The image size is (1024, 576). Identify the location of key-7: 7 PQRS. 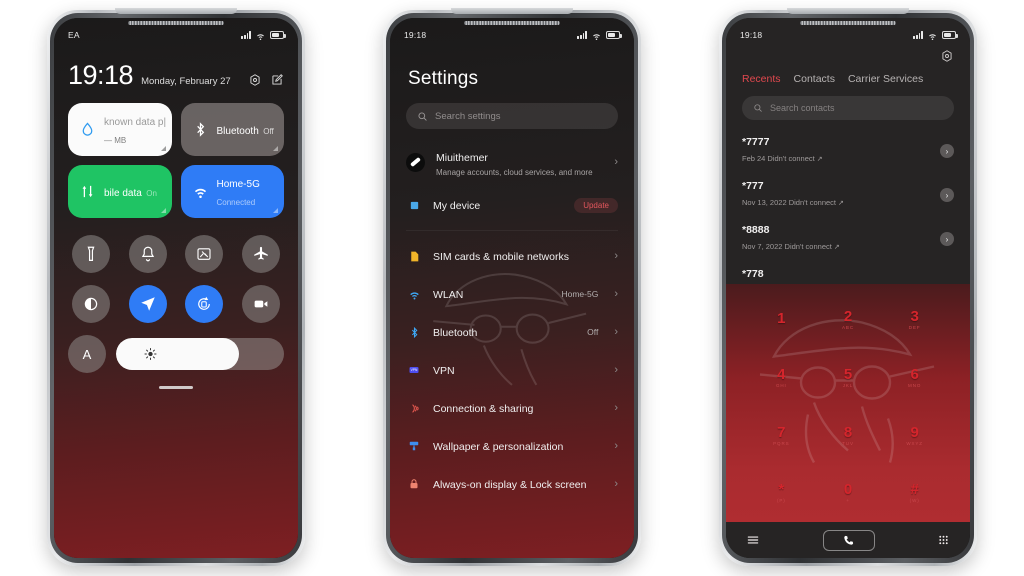
(781, 436).